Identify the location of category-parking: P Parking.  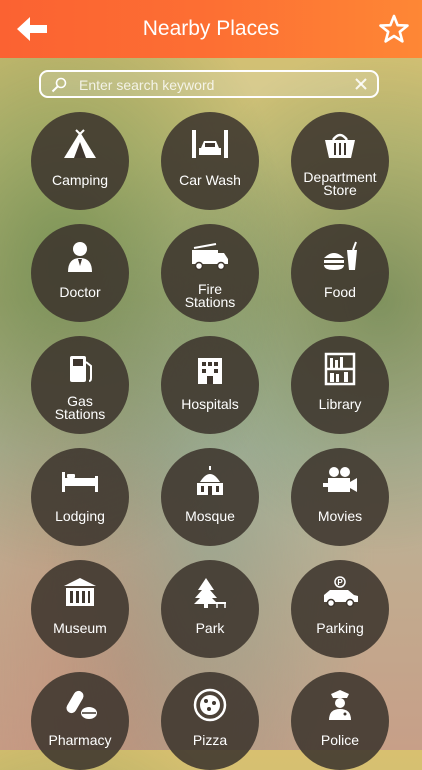
(340, 609).